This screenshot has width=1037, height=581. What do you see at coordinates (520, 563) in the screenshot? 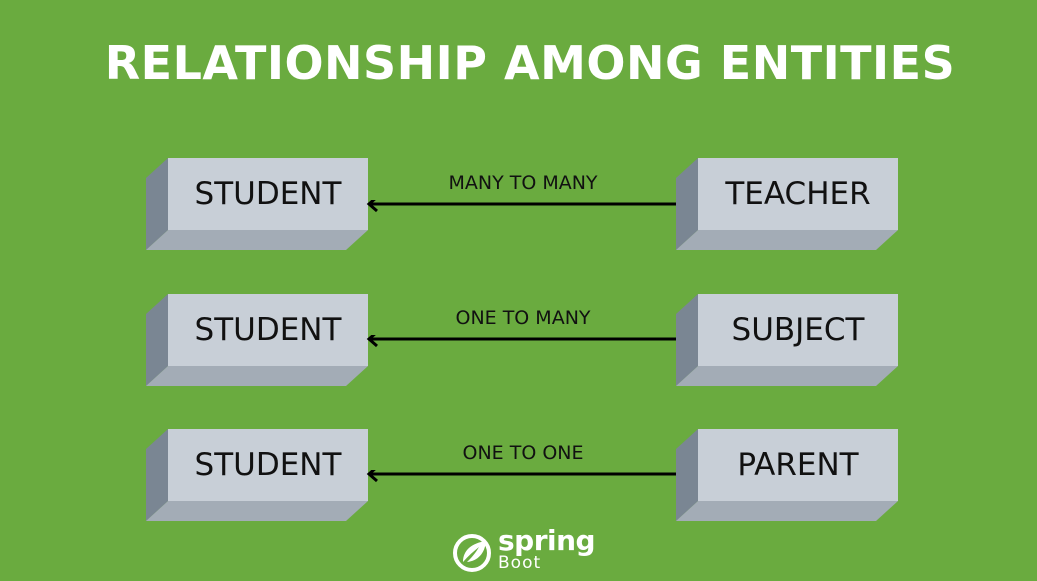
I see `logo-subtitle: Boot` at bounding box center [520, 563].